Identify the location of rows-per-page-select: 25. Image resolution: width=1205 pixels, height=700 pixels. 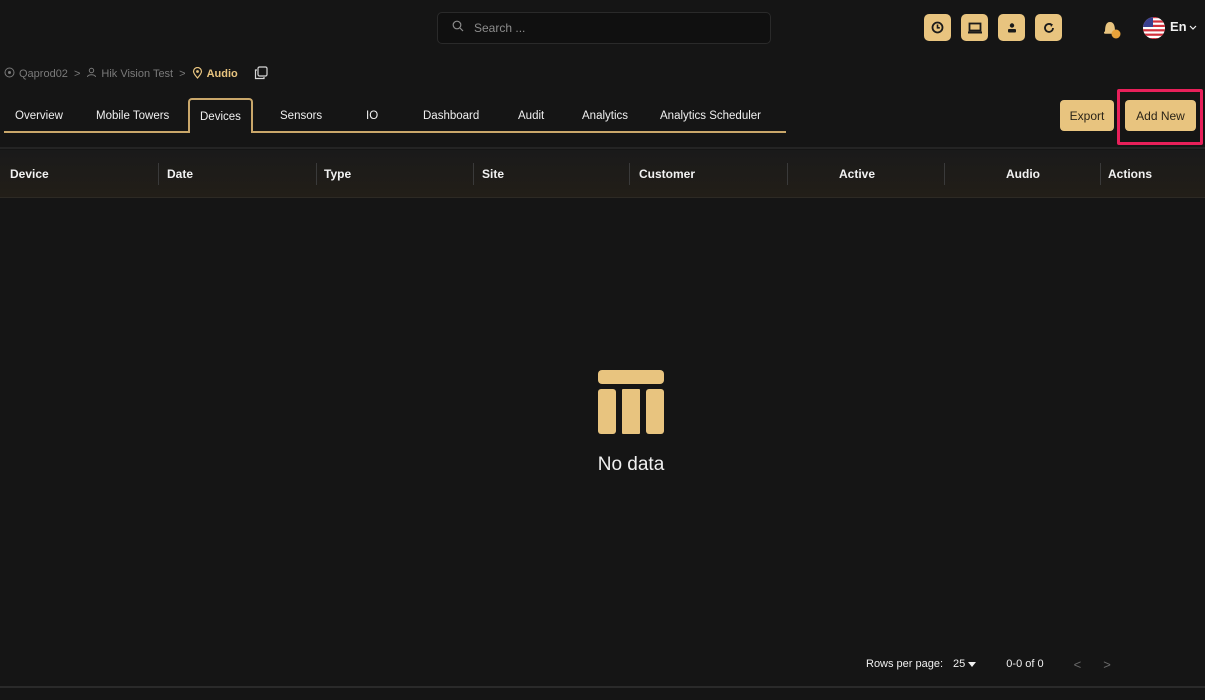
(965, 664).